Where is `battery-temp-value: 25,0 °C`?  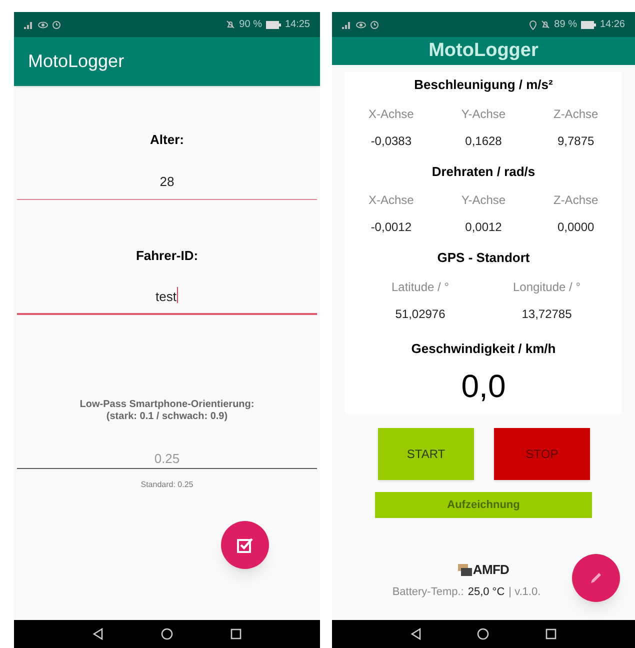
battery-temp-value: 25,0 °C is located at coordinates (486, 592).